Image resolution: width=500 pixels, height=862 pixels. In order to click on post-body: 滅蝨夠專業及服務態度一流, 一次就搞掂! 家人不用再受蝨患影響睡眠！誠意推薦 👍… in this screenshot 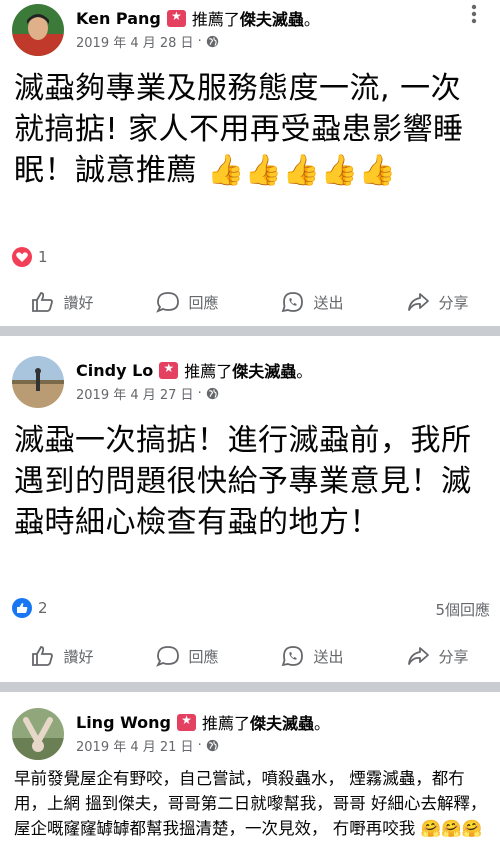, I will do `click(239, 129)`.